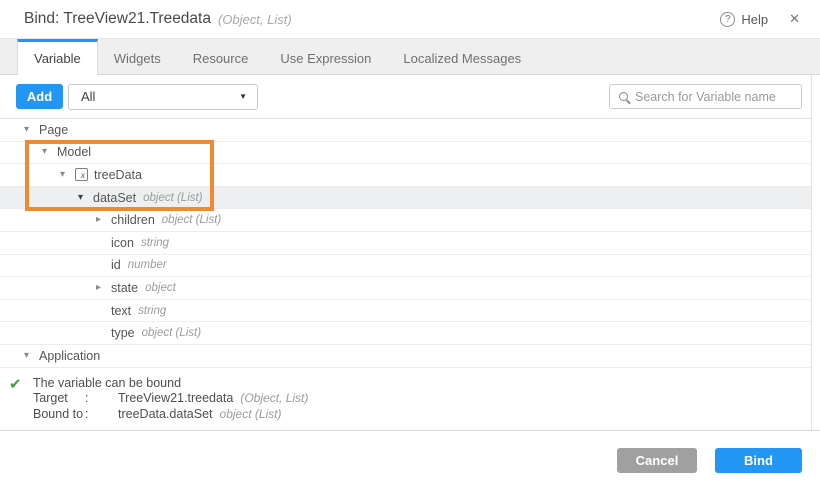  I want to click on tree-node-type: number, so click(147, 265).